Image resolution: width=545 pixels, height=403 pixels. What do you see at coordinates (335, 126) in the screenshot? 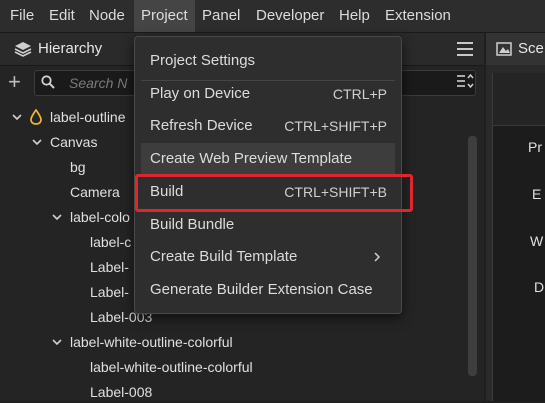
I see `menu-item-shortcut: CTRL+SHIFT+P` at bounding box center [335, 126].